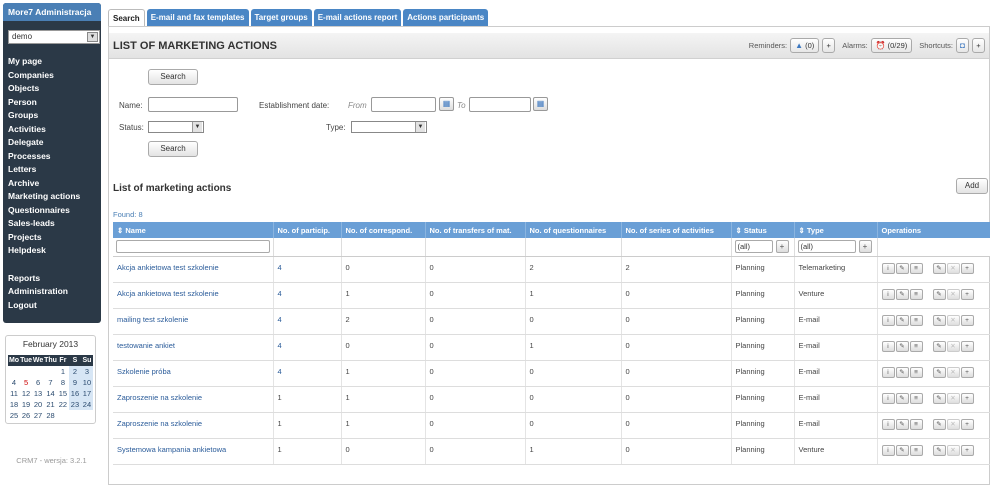 The height and width of the screenshot is (485, 990). What do you see at coordinates (193, 247) in the screenshot?
I see `name-filter-input` at bounding box center [193, 247].